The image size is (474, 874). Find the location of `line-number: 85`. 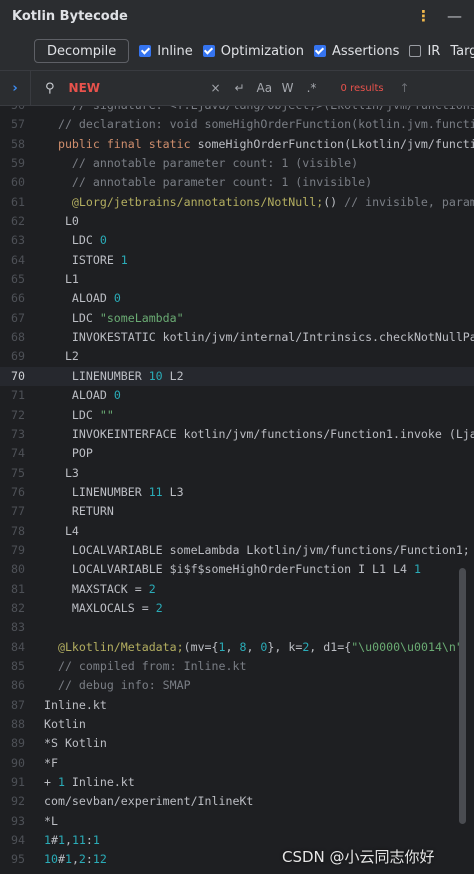

line-number: 85 is located at coordinates (18, 665).